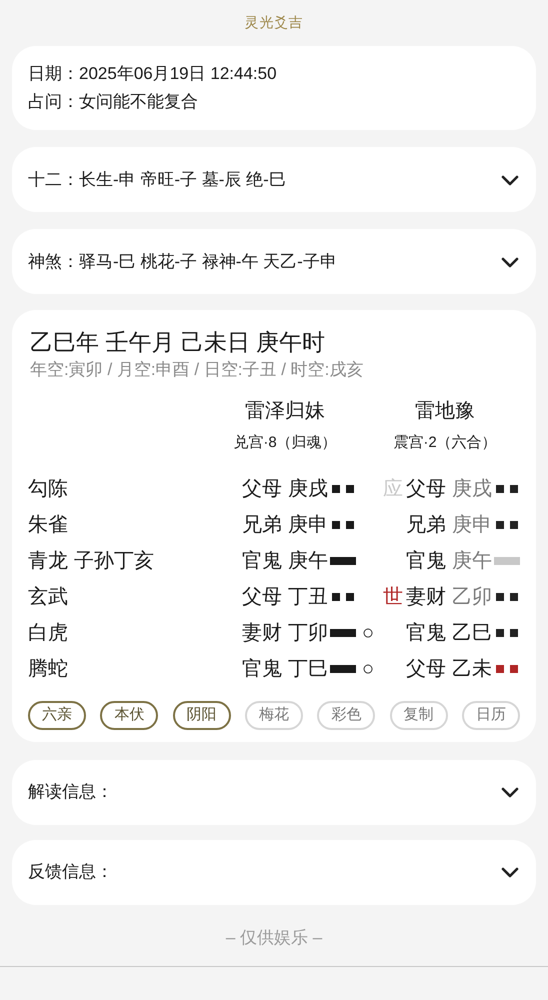 The width and height of the screenshot is (548, 1000). I want to click on toggle-chip: 彩色, so click(346, 715).